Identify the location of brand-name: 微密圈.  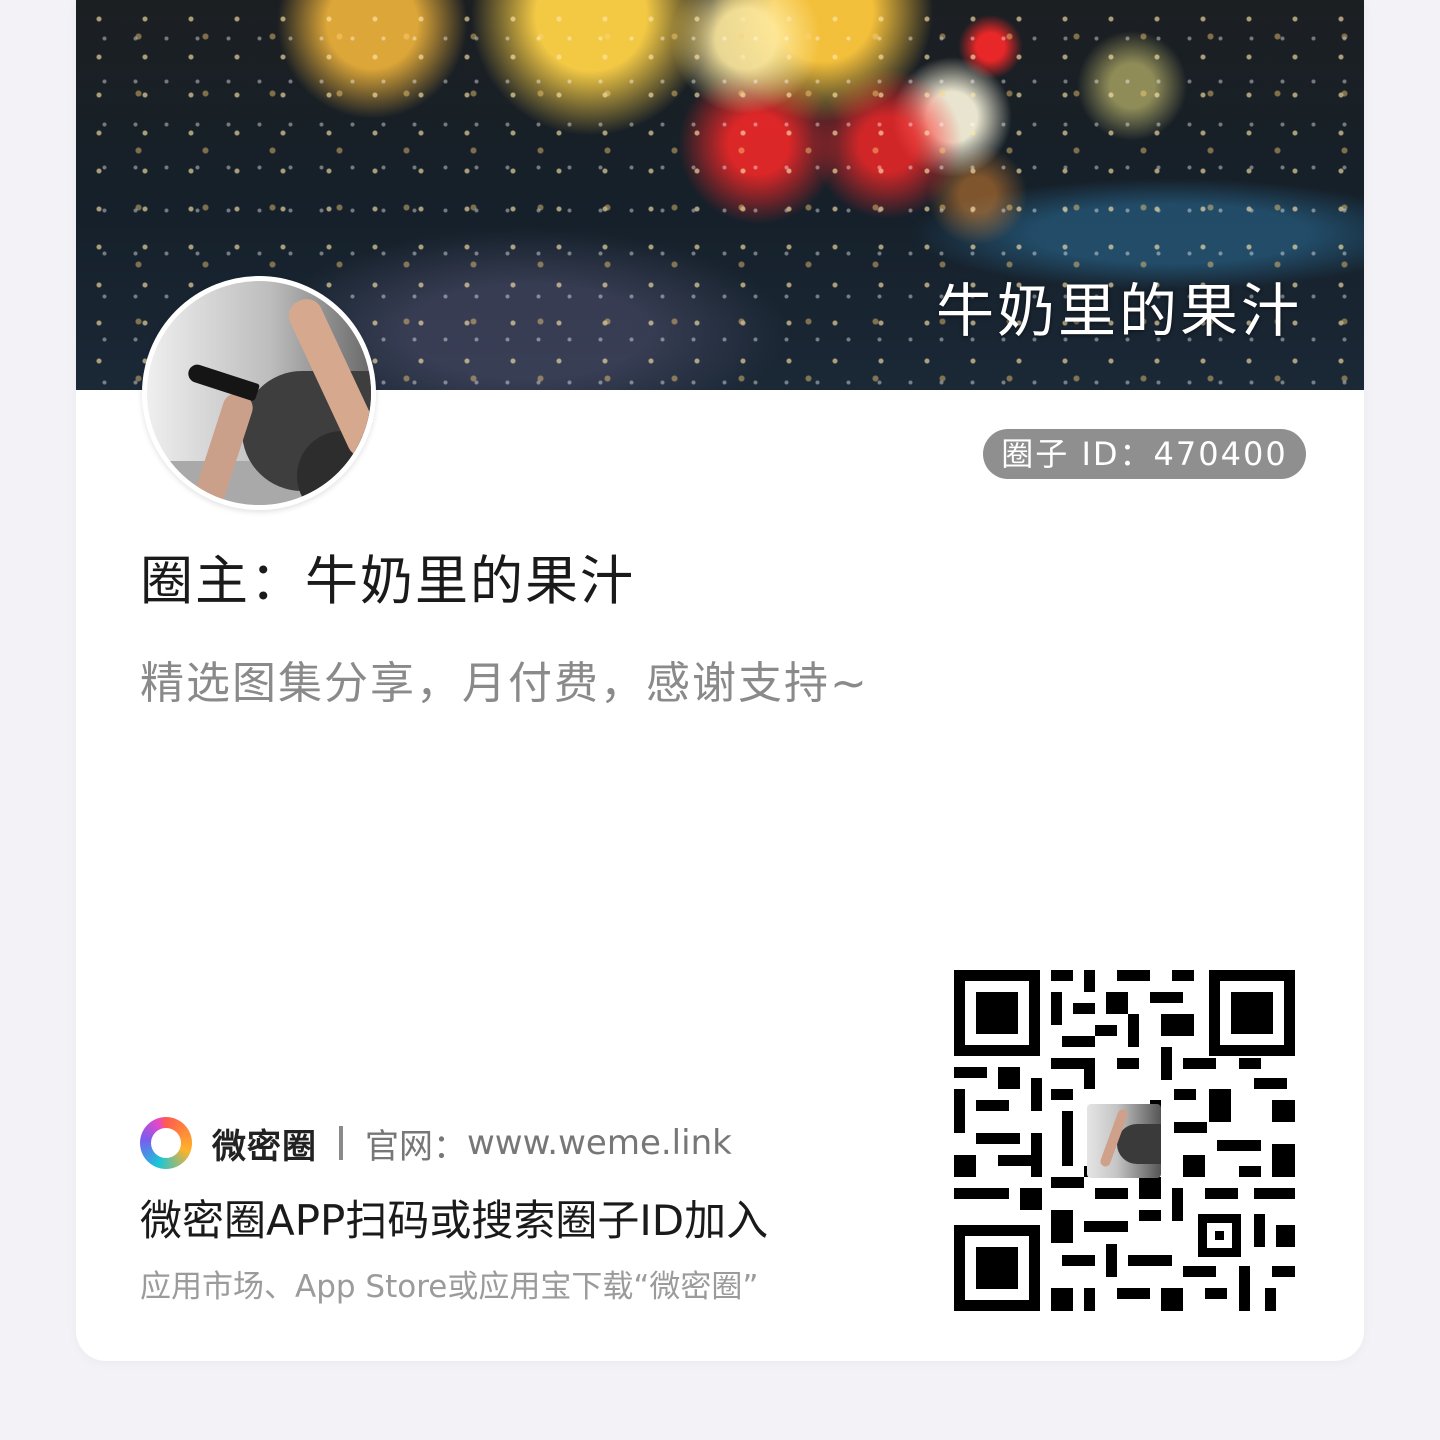
(264, 1146).